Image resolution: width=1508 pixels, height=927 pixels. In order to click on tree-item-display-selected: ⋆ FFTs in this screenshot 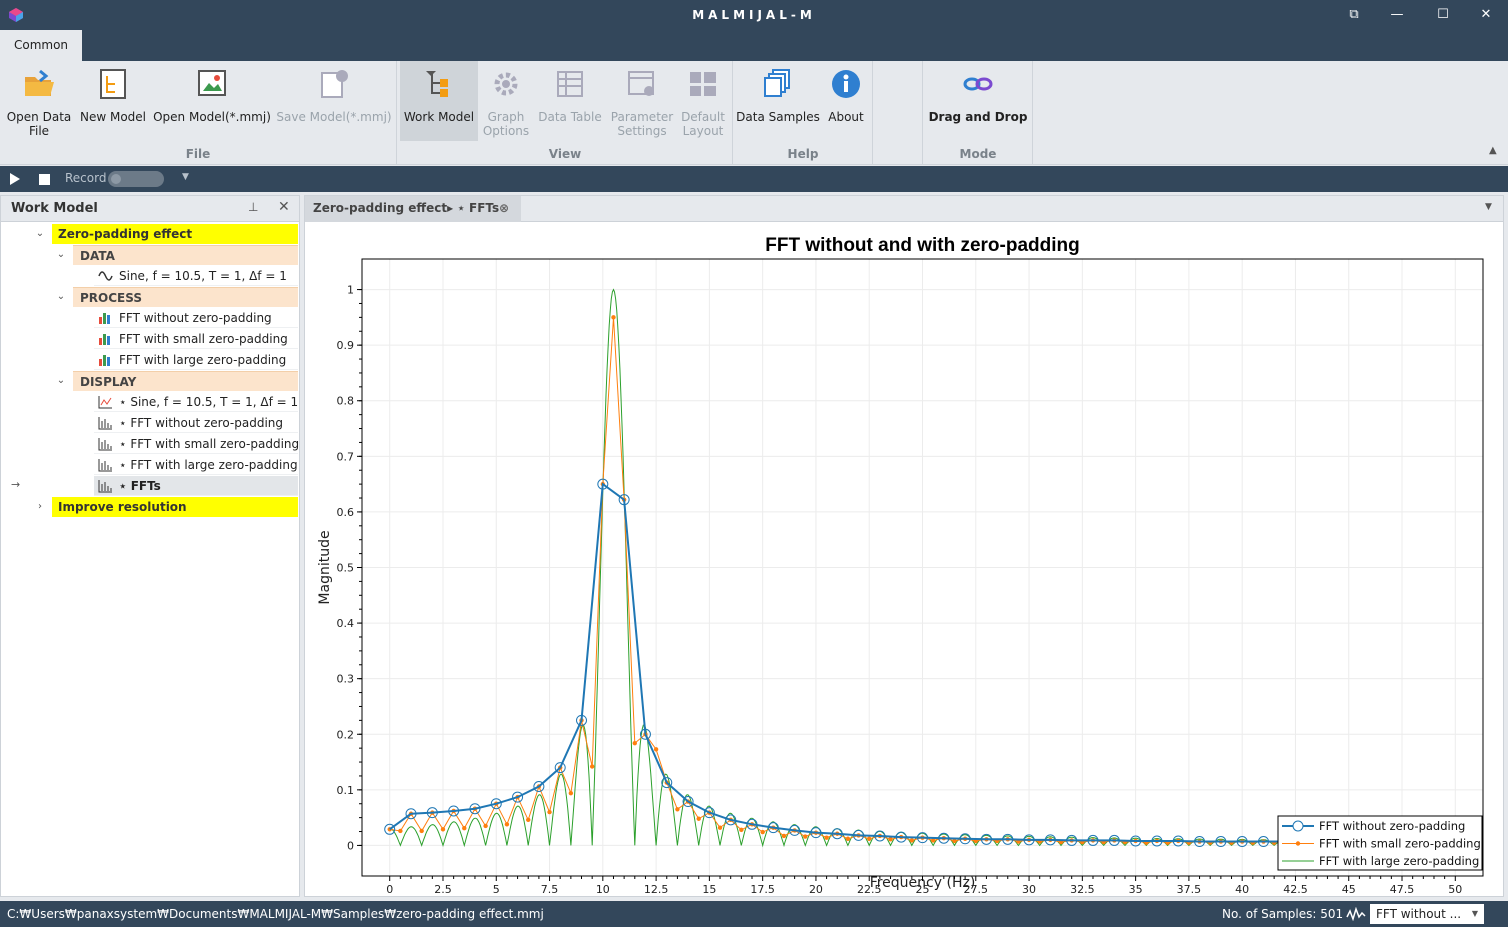, I will do `click(196, 486)`.